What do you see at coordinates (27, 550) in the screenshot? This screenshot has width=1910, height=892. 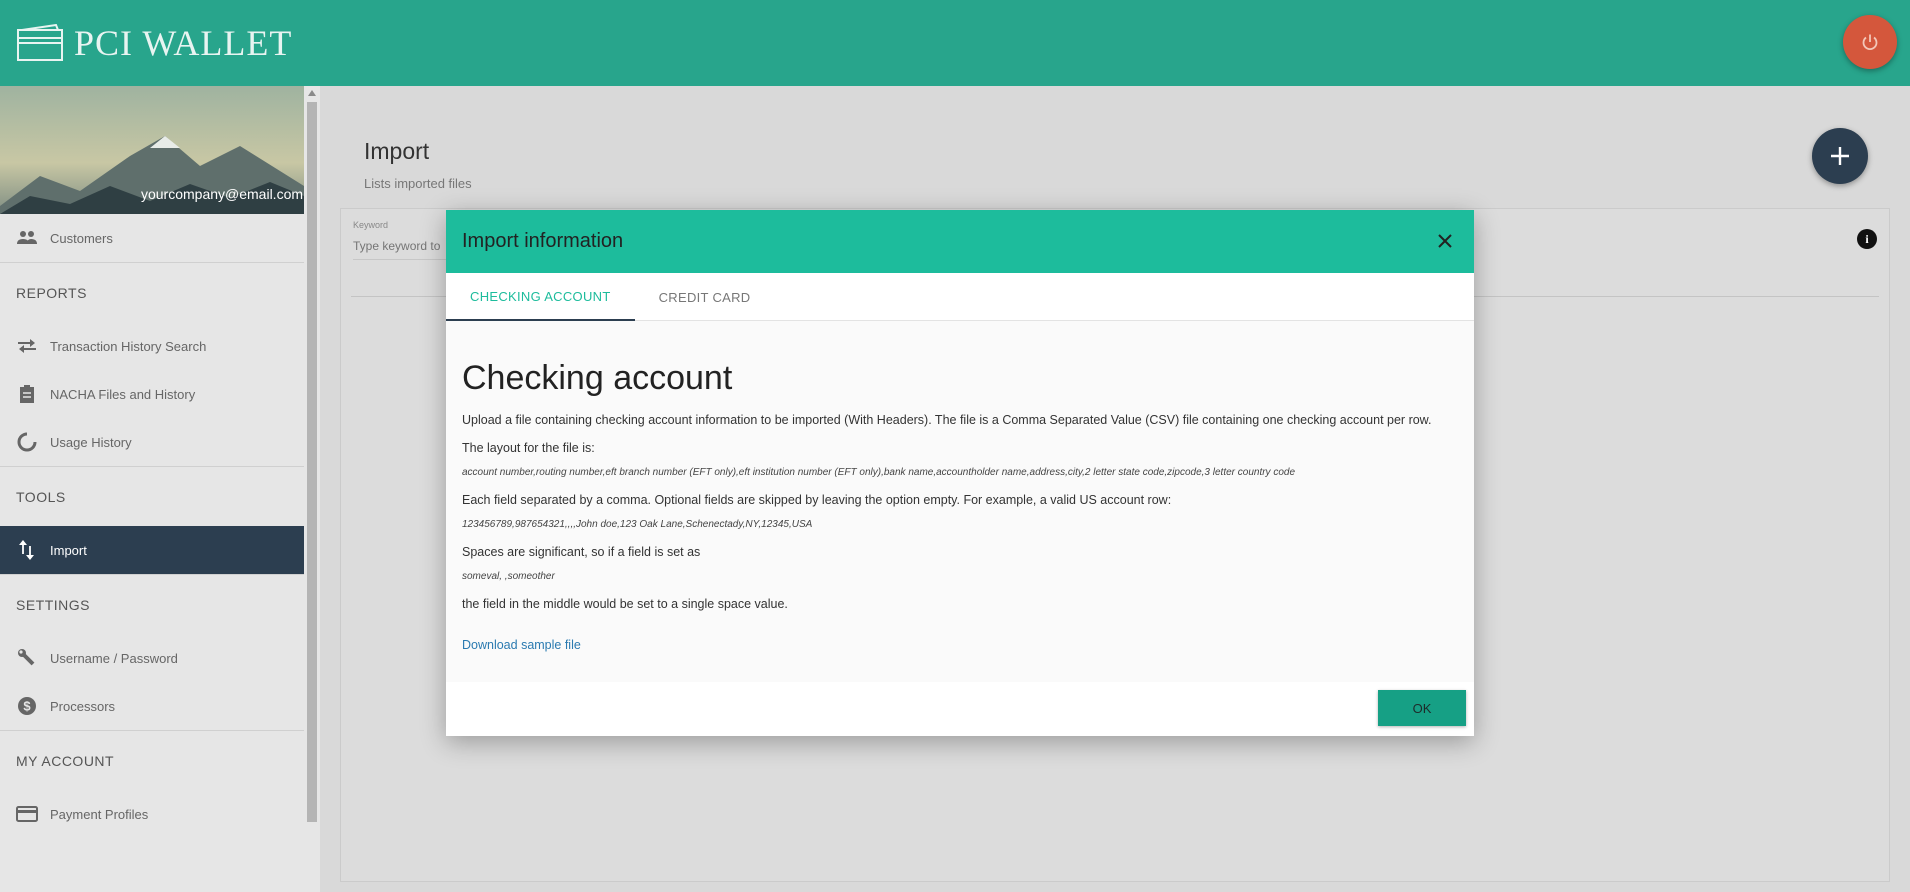 I see `import-export-icon` at bounding box center [27, 550].